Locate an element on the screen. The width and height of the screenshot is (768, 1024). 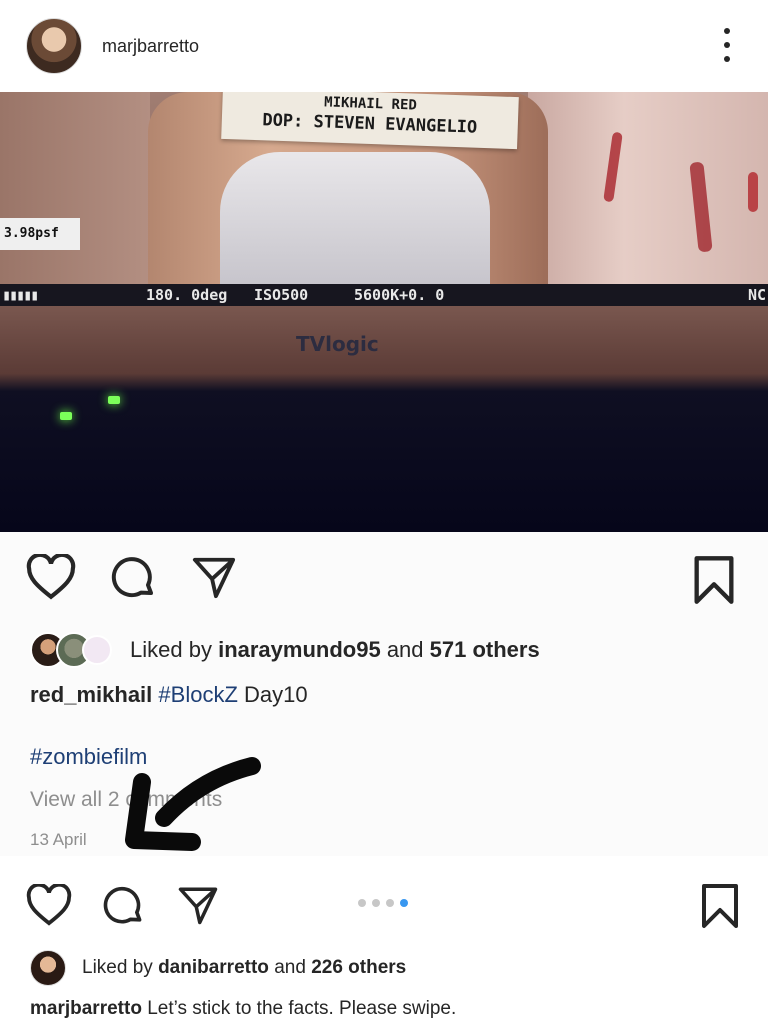
embedded-caption: red_mikhail #BlockZ Day10 is located at coordinates (169, 695).